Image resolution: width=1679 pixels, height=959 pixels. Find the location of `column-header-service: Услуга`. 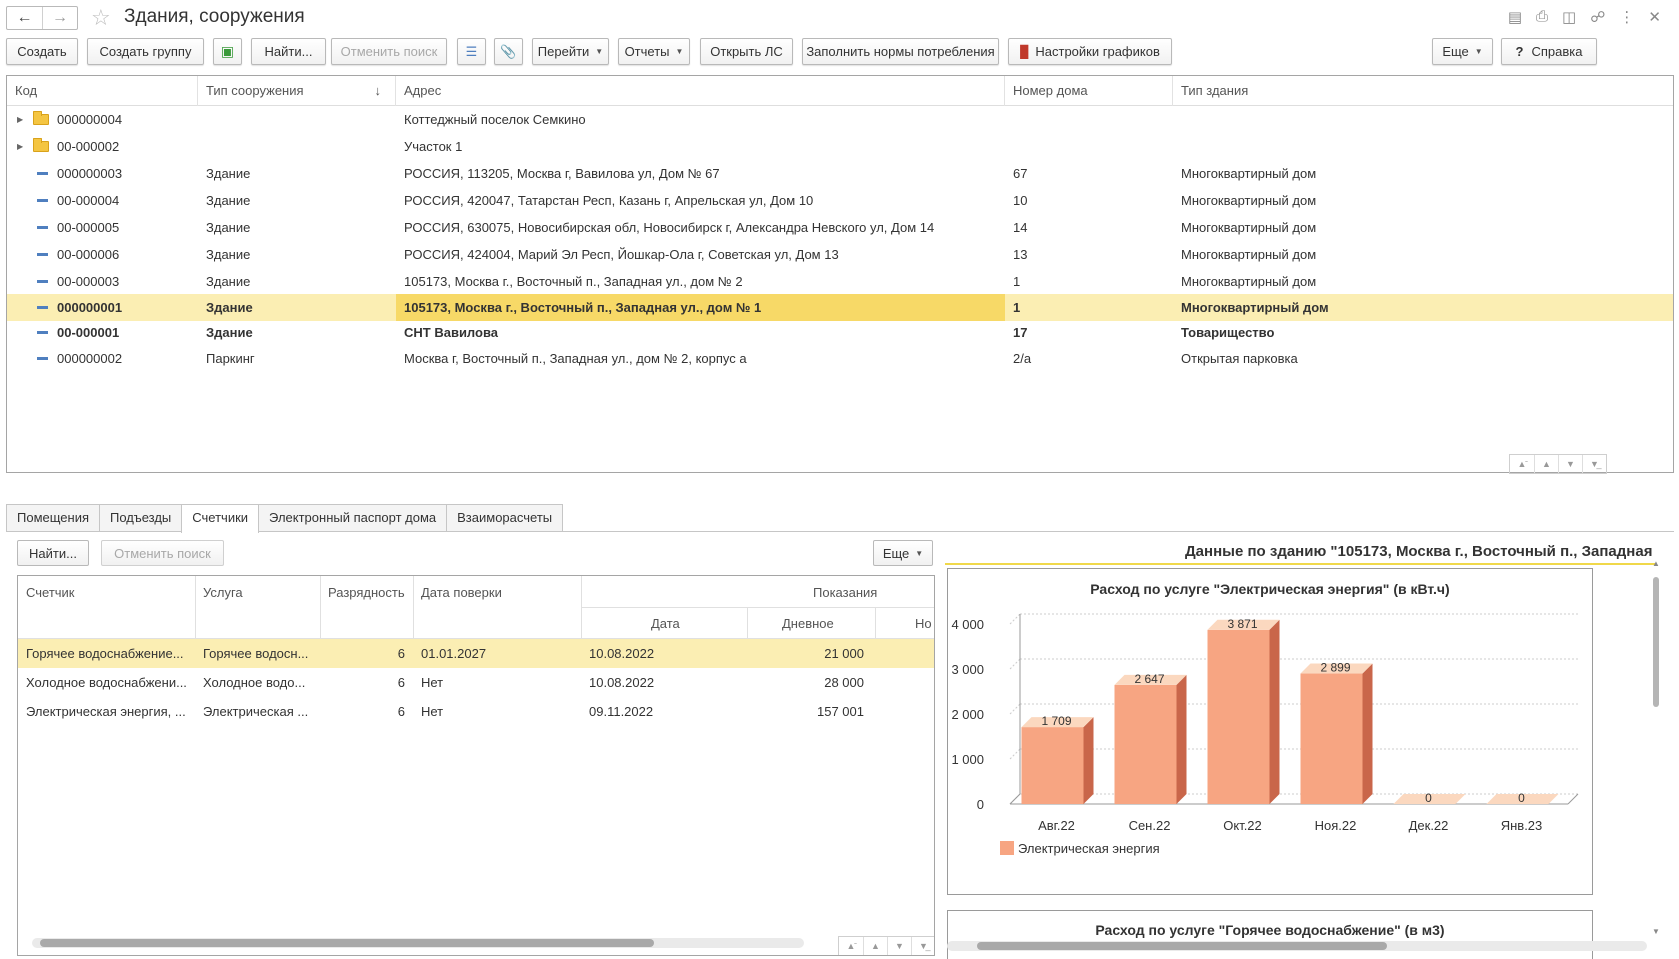

column-header-service: Услуга is located at coordinates (223, 592).